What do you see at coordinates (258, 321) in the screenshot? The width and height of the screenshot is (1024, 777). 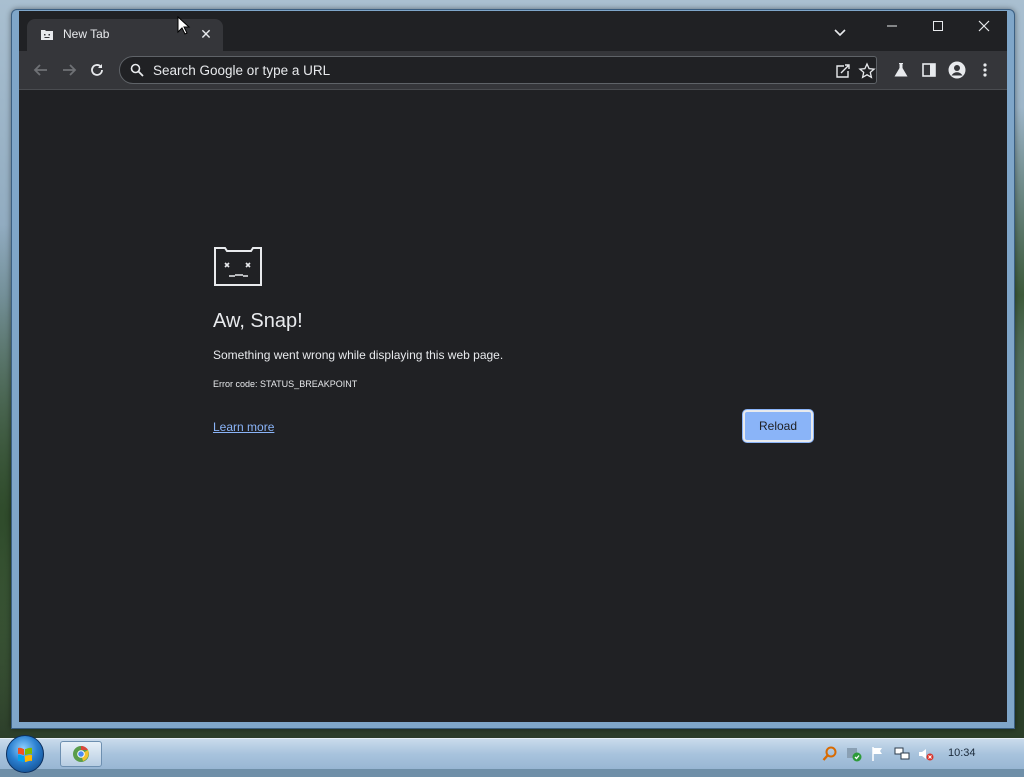 I see `error-title: Aw, Snap!` at bounding box center [258, 321].